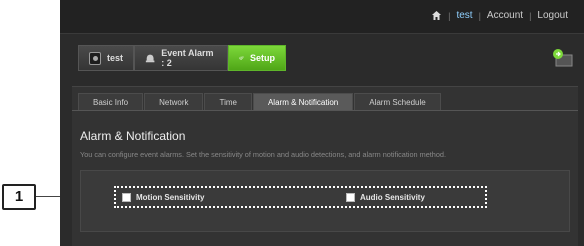 The height and width of the screenshot is (246, 584). I want to click on tab-label: Event Alarm : 2, so click(187, 58).